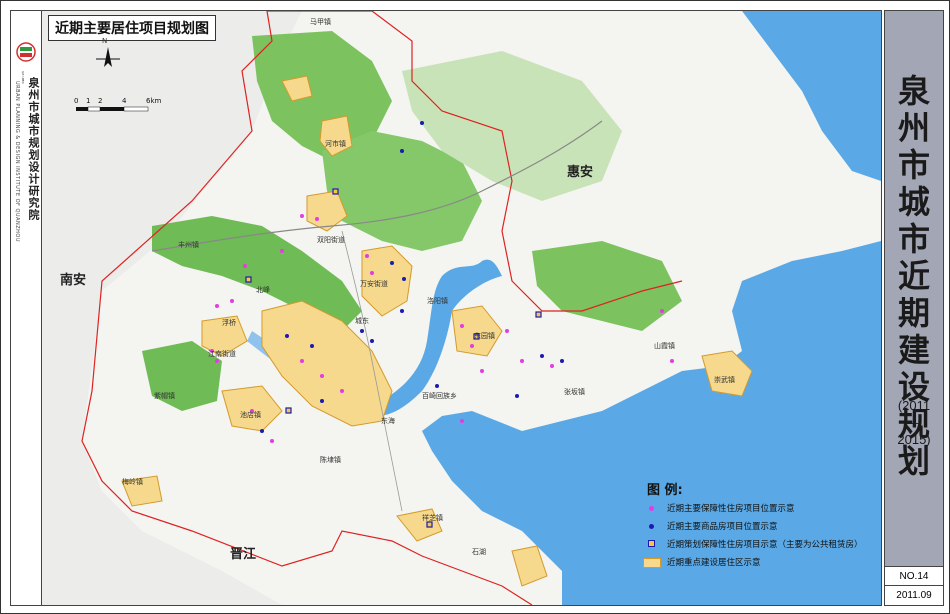 This screenshot has height=614, width=950. What do you see at coordinates (811, 96) in the screenshot?
I see `bay-east` at bounding box center [811, 96].